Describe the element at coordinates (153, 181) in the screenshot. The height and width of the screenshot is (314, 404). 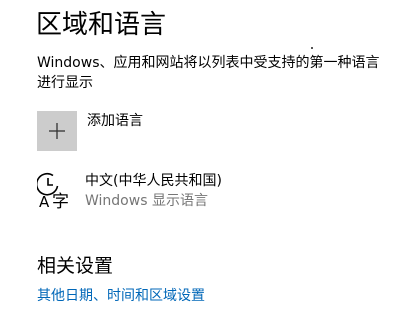
I see `language-name: 中文(中华人民共和国)` at that location.